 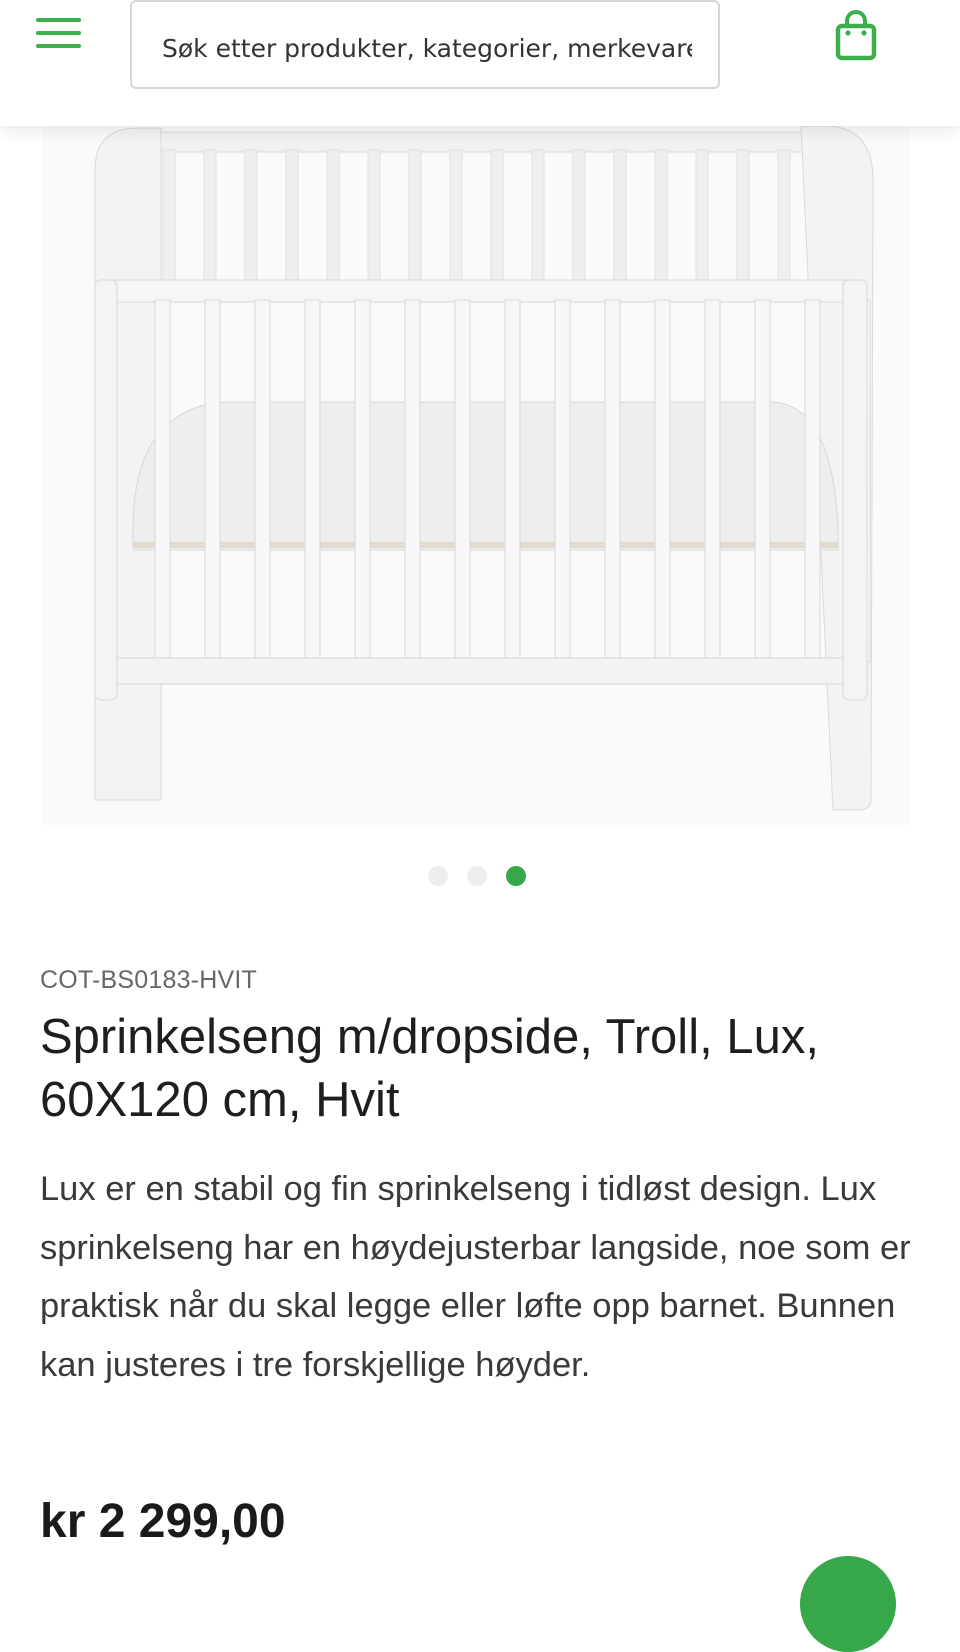 What do you see at coordinates (856, 36) in the screenshot?
I see `shopping-bag-icon` at bounding box center [856, 36].